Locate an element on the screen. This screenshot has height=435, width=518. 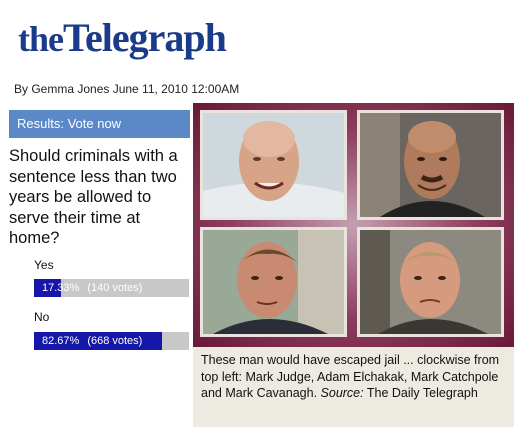
poll-results-link: Results: Vote now is located at coordinates (99, 124).